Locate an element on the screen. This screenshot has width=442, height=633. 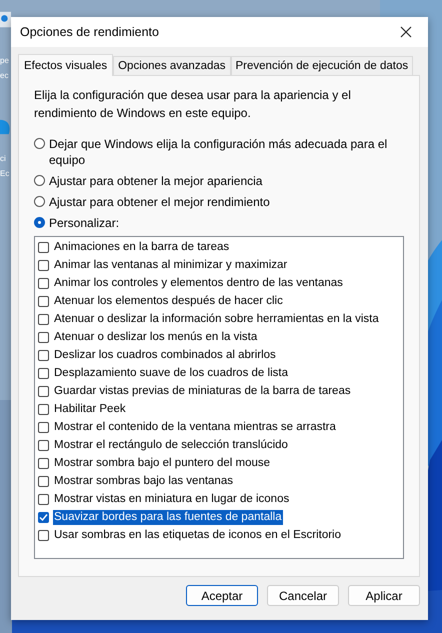
tab: Prevención de ejecución de datos is located at coordinates (322, 65).